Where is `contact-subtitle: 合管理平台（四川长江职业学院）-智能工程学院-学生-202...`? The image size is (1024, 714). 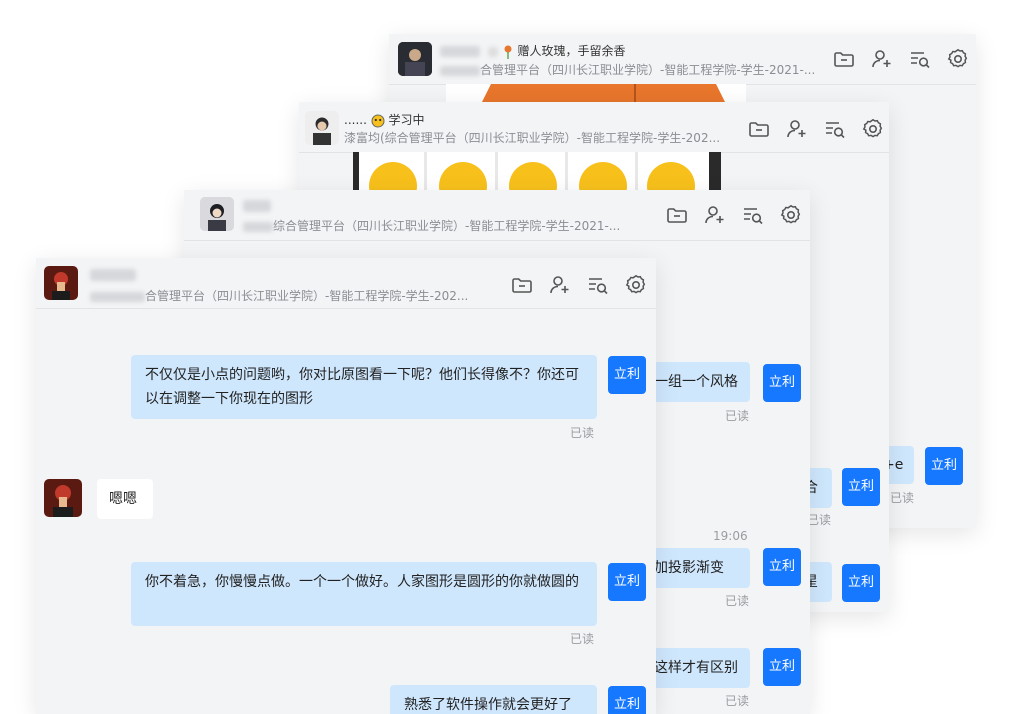
contact-subtitle: 合管理平台（四川长江职业学院）-智能工程学院-学生-202... is located at coordinates (279, 295).